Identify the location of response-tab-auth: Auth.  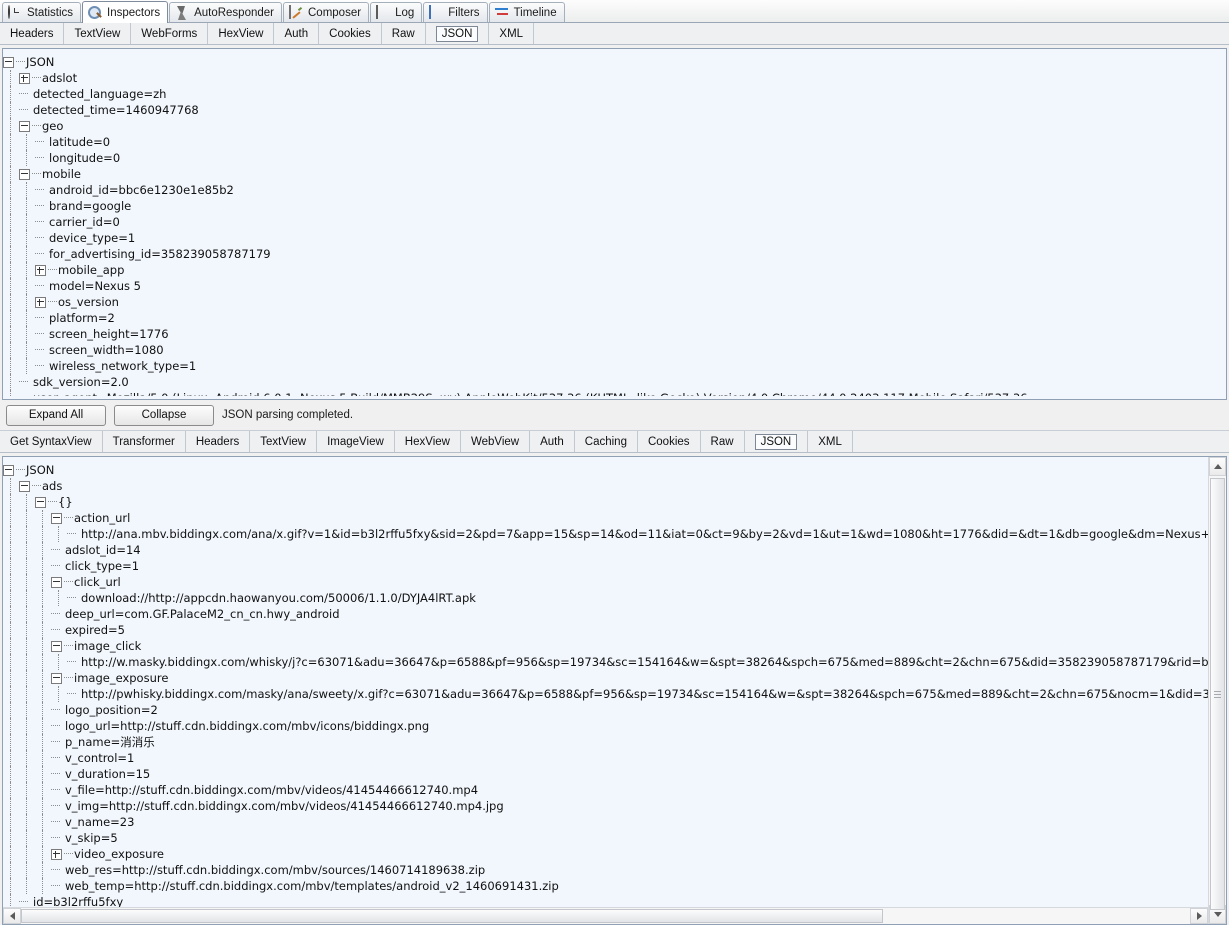
(552, 441).